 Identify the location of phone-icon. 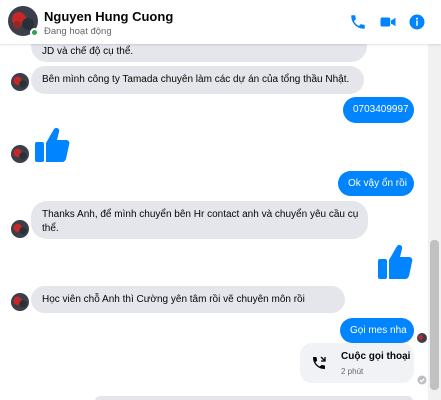
(358, 22).